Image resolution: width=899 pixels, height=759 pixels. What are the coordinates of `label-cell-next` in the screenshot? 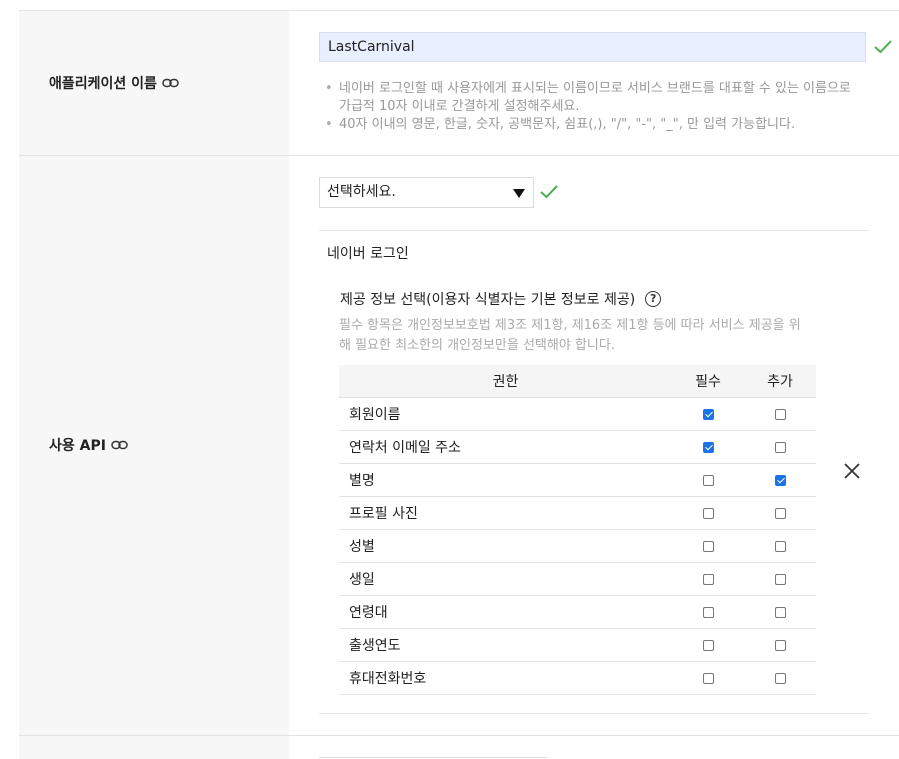 It's located at (154, 747).